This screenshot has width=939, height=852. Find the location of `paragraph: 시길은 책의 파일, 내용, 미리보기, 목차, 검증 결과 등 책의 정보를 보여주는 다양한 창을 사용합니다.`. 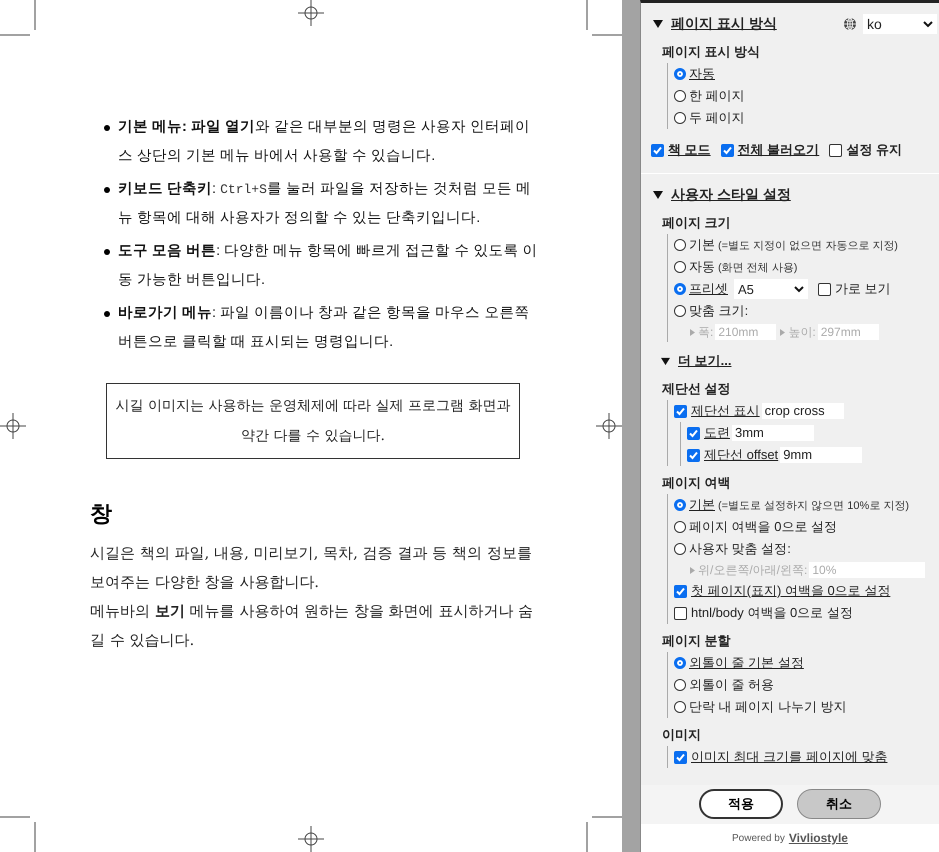

paragraph: 시길은 책의 파일, 내용, 미리보기, 목차, 검증 결과 등 책의 정보를 보여주는 다양한 창을 사용합니다. is located at coordinates (311, 568).